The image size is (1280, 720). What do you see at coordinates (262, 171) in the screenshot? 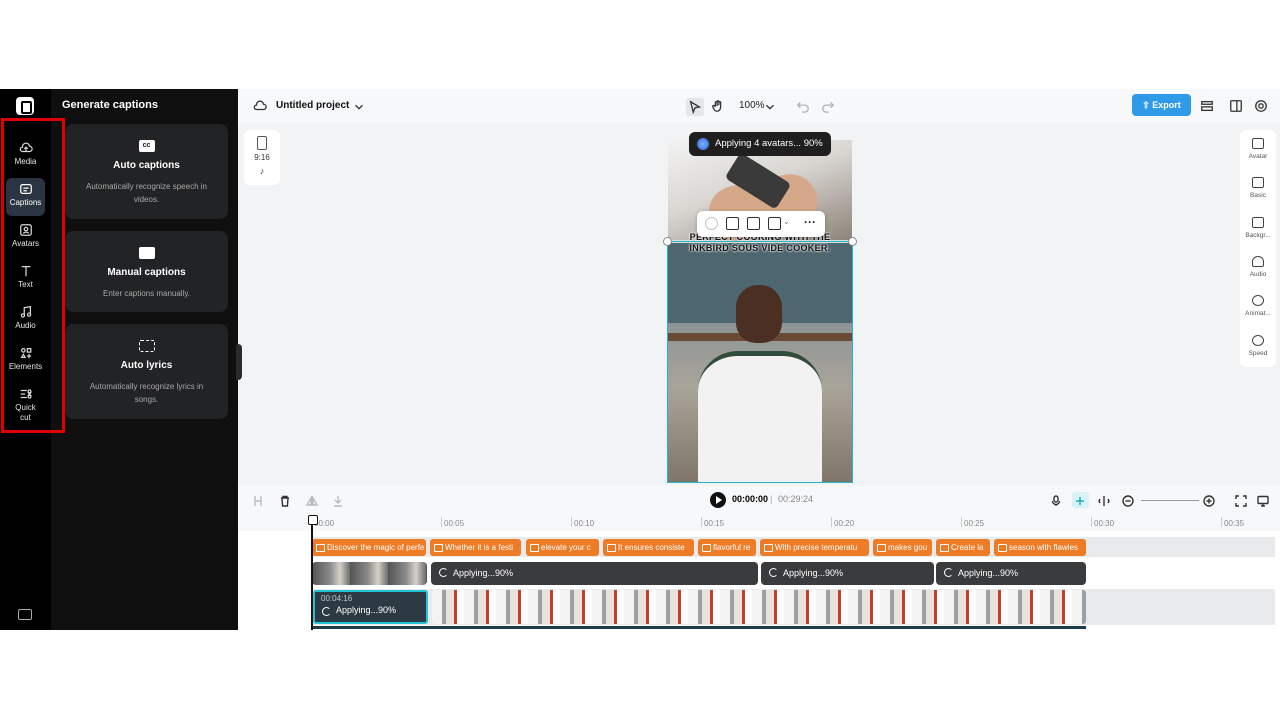
I see `tiktok-icon: ♪` at bounding box center [262, 171].